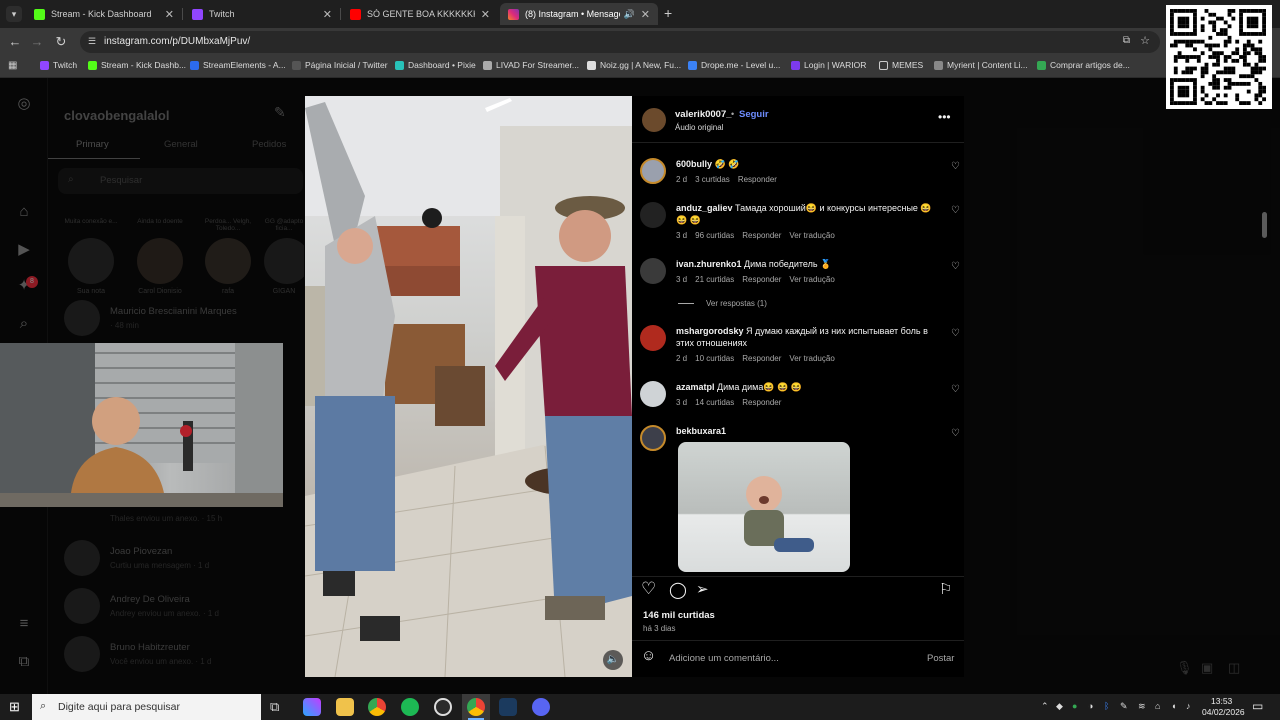 This screenshot has width=1280, height=720. I want to click on comment-likes: 3 curtidas, so click(712, 179).